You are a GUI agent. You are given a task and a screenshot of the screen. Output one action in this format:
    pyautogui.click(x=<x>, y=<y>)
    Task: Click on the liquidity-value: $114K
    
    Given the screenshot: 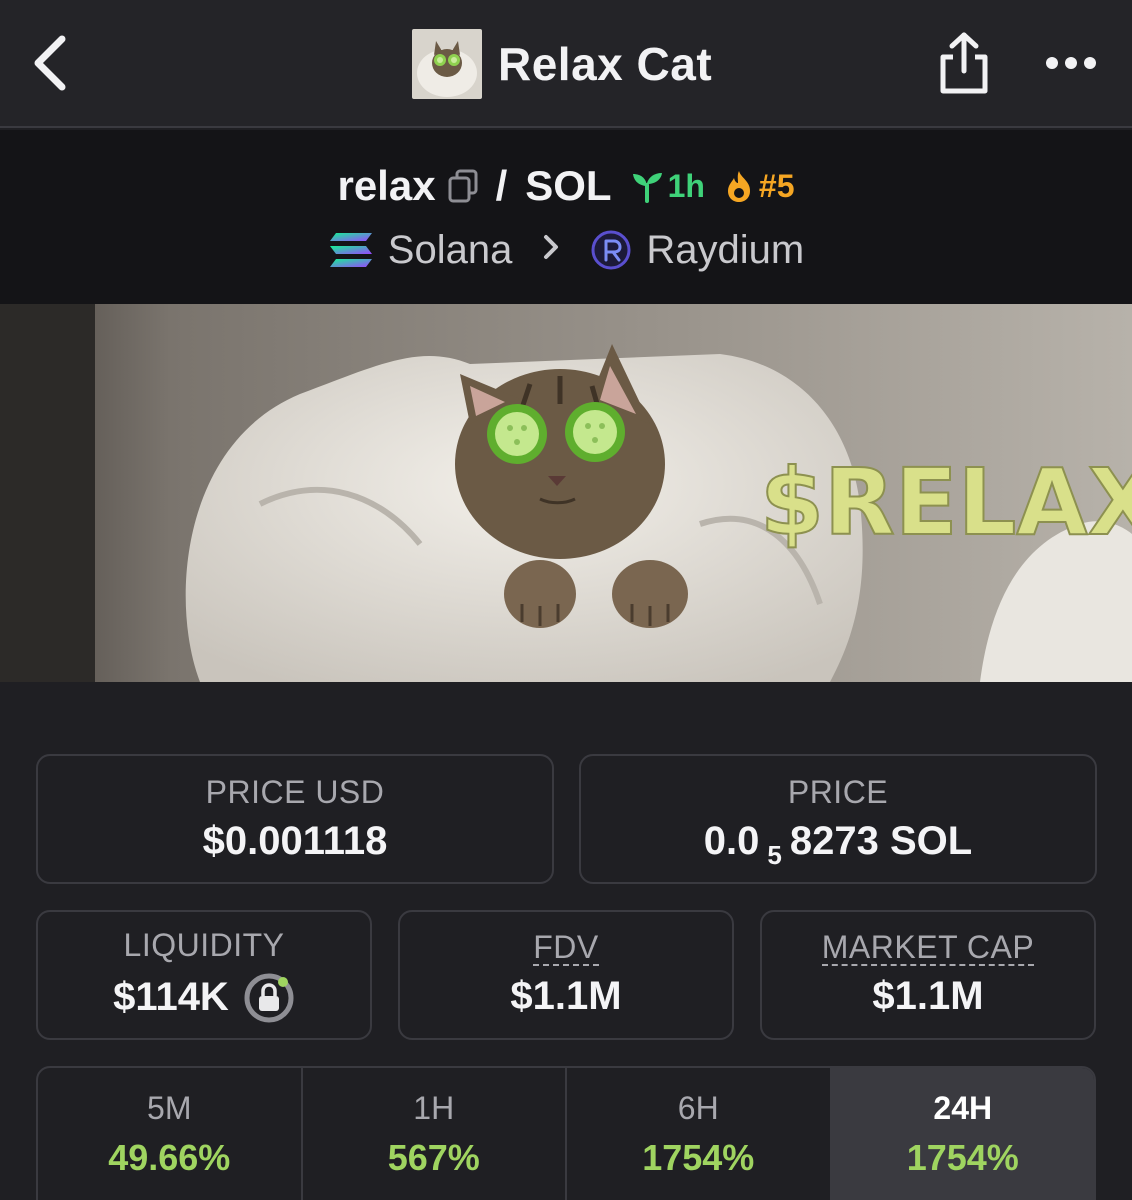 What is the action you would take?
    pyautogui.click(x=171, y=997)
    